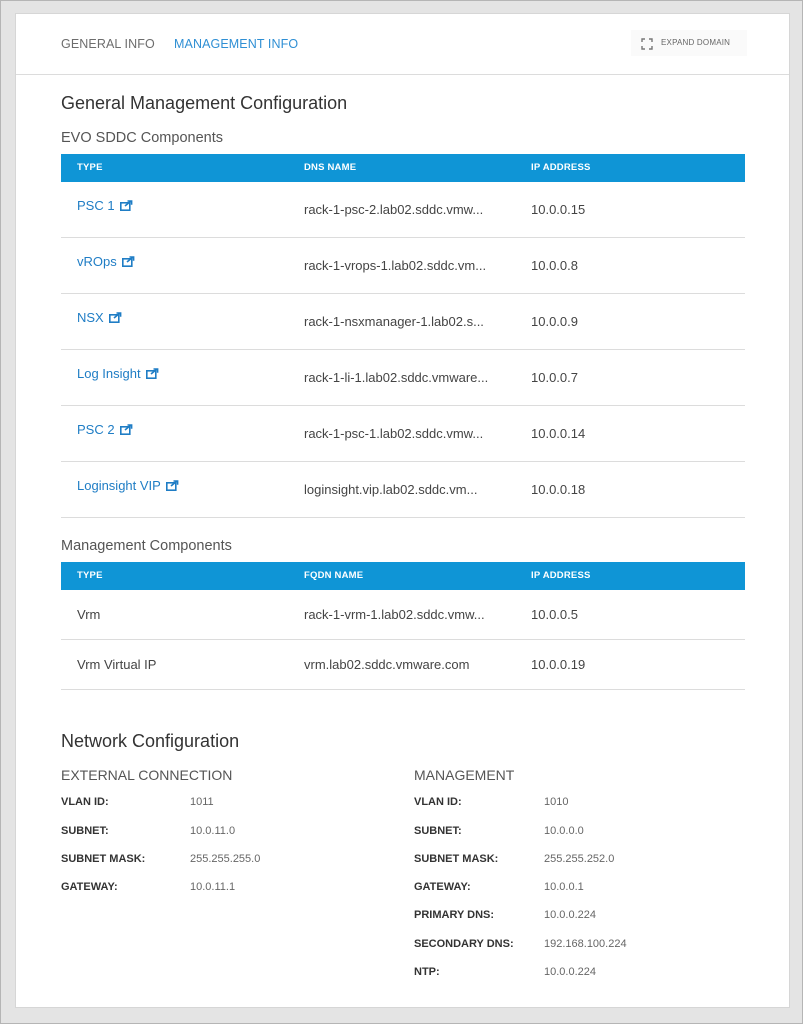 Image resolution: width=803 pixels, height=1024 pixels. I want to click on ip-address: 10.0.0.18, so click(558, 489).